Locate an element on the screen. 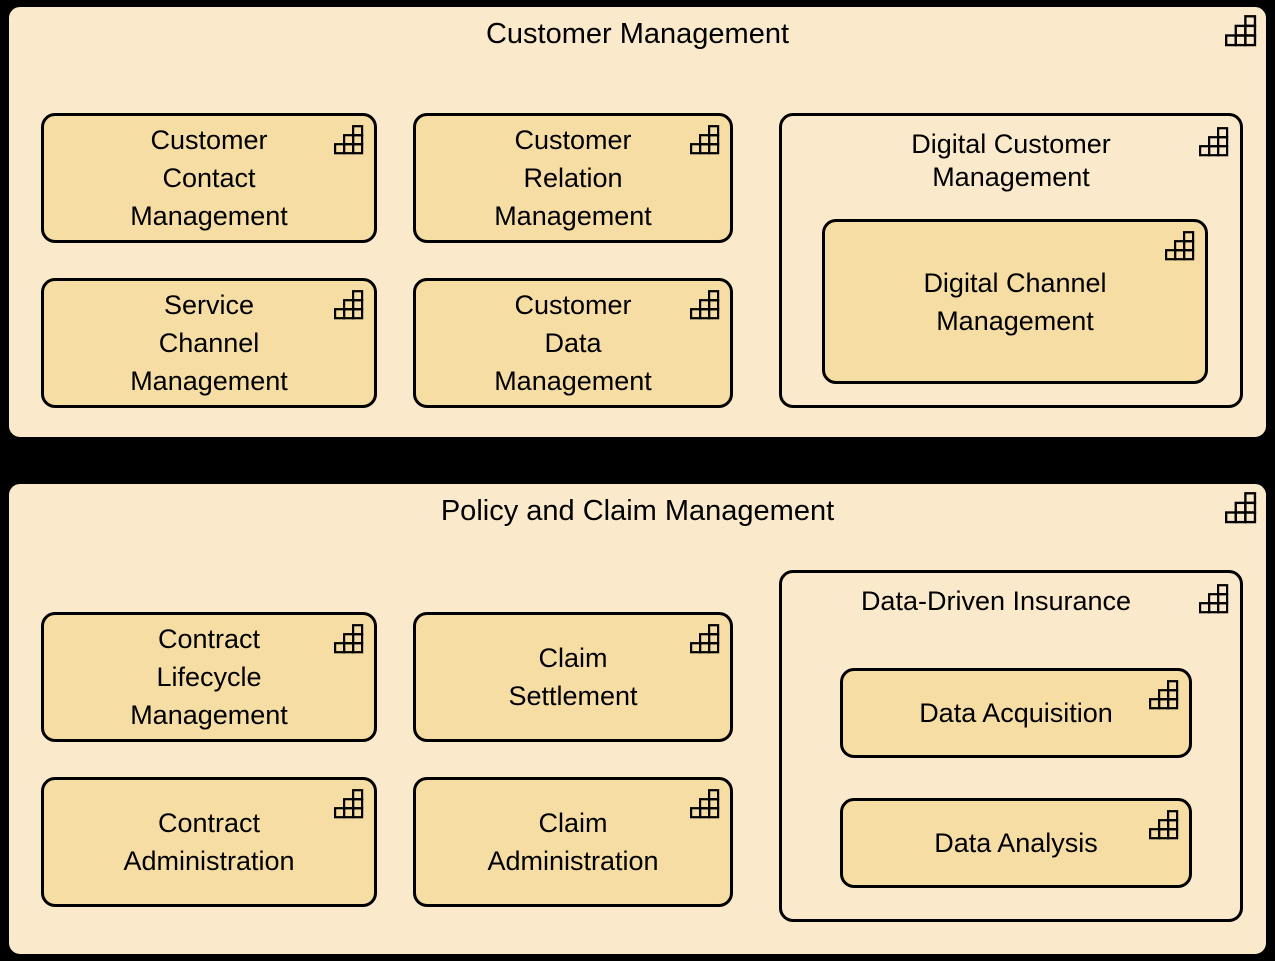 The image size is (1275, 961). capability-label: Digital Channel Management is located at coordinates (1015, 301).